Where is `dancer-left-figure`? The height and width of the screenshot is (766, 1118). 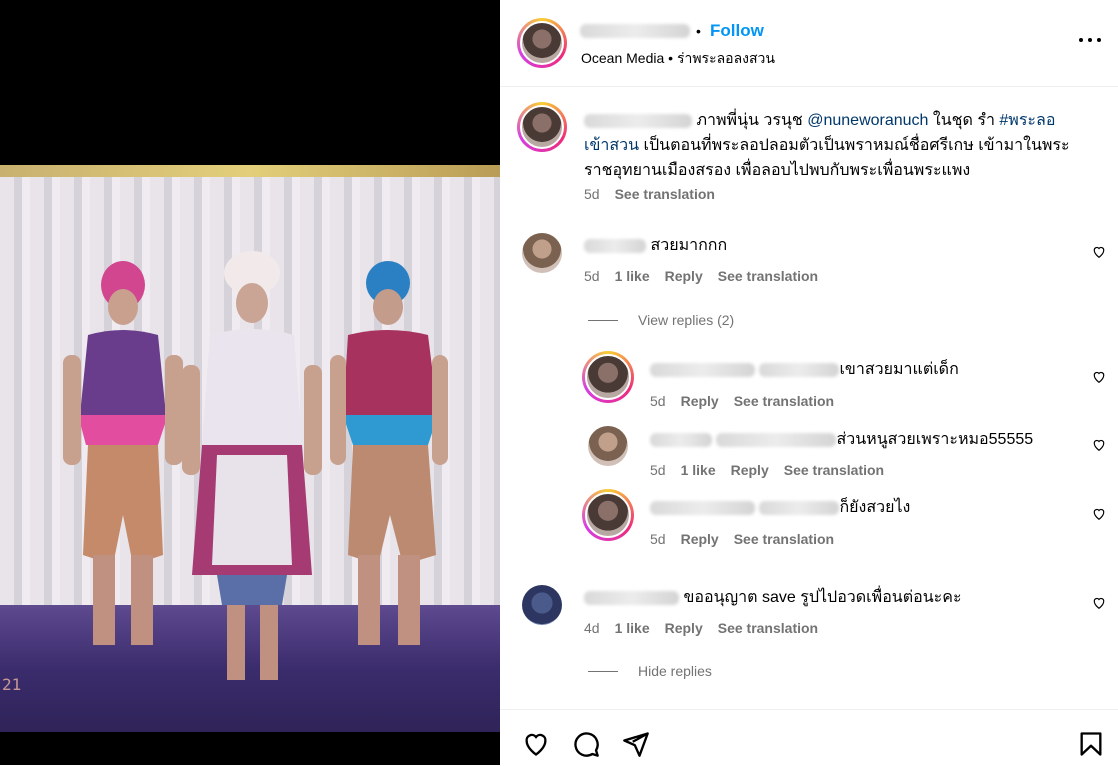 dancer-left-figure is located at coordinates (123, 453).